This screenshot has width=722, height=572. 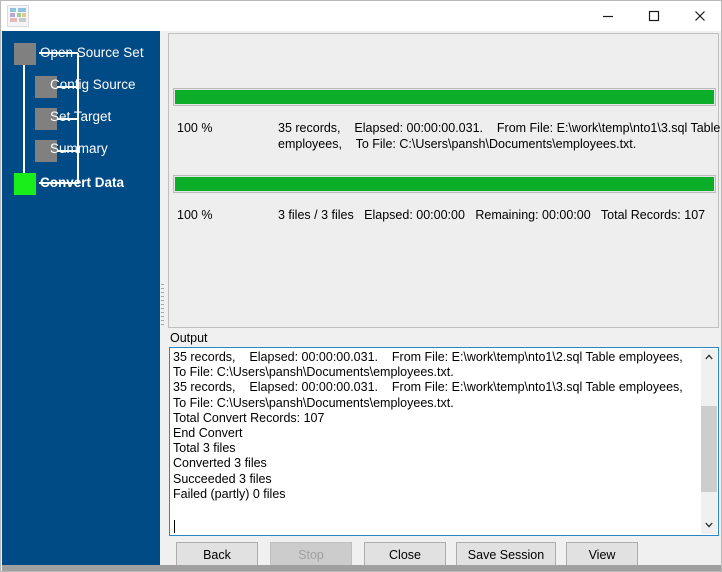 What do you see at coordinates (709, 357) in the screenshot?
I see `chevron-up-icon` at bounding box center [709, 357].